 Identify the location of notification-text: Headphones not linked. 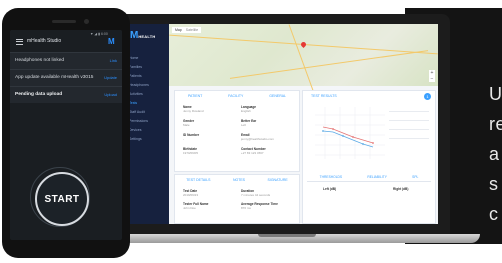
(40, 60).